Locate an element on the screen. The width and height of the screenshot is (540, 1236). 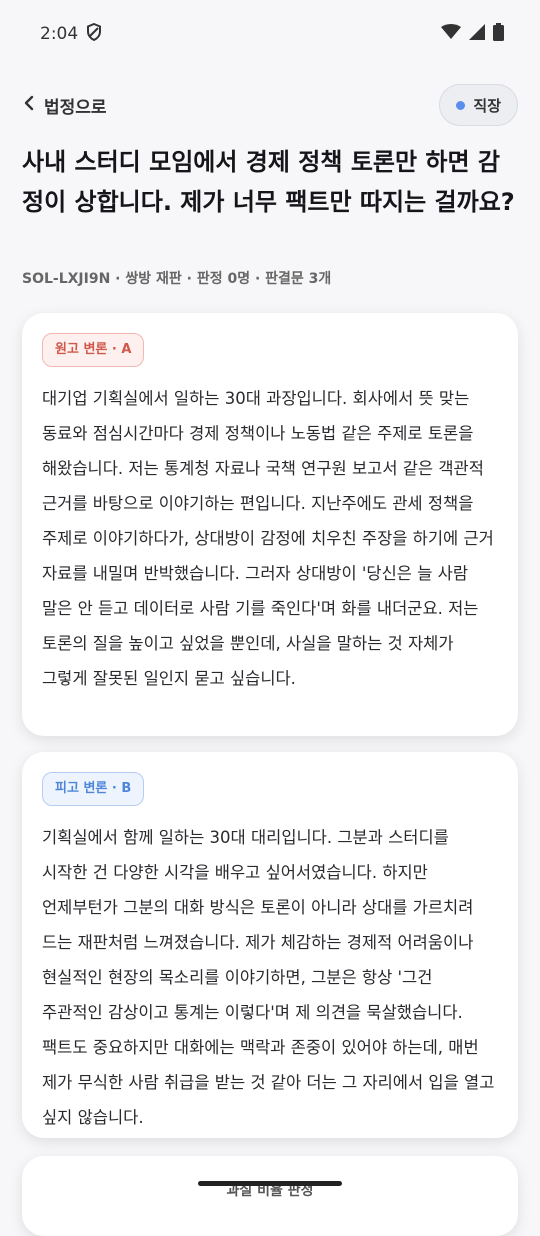
status-left: 2:04 is located at coordinates (71, 34).